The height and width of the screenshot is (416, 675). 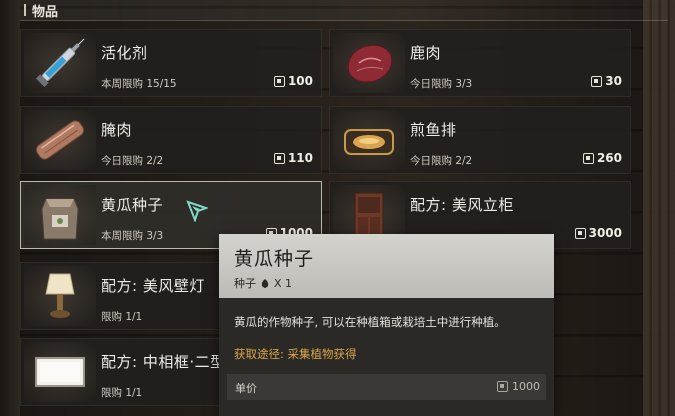 What do you see at coordinates (480, 63) in the screenshot?
I see `shop-item-venison: 鹿肉 今日限购 3/3 30` at bounding box center [480, 63].